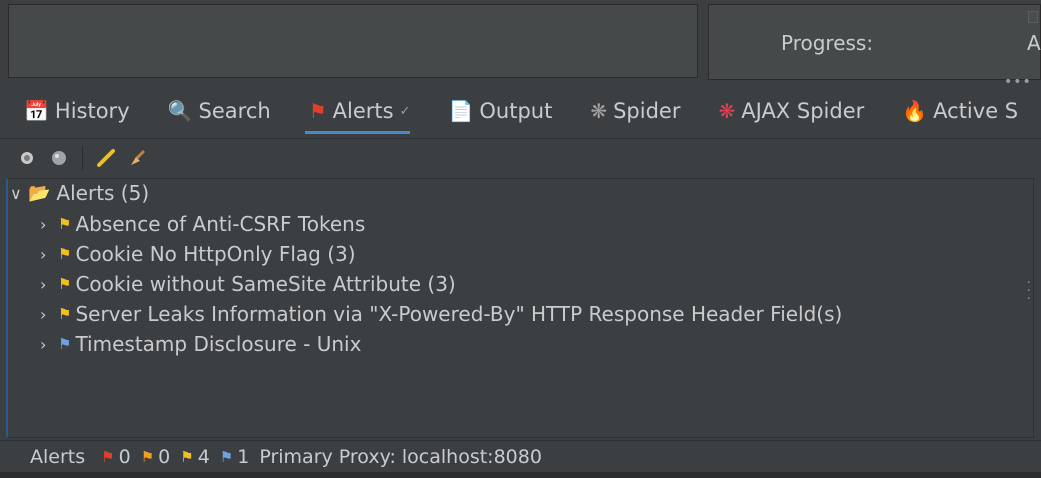  What do you see at coordinates (520, 157) in the screenshot?
I see `alerts-toolbar` at bounding box center [520, 157].